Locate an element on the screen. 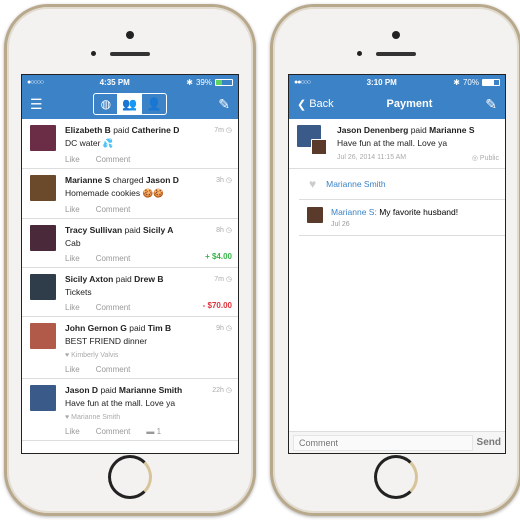  target: Marianne S is located at coordinates (451, 130).